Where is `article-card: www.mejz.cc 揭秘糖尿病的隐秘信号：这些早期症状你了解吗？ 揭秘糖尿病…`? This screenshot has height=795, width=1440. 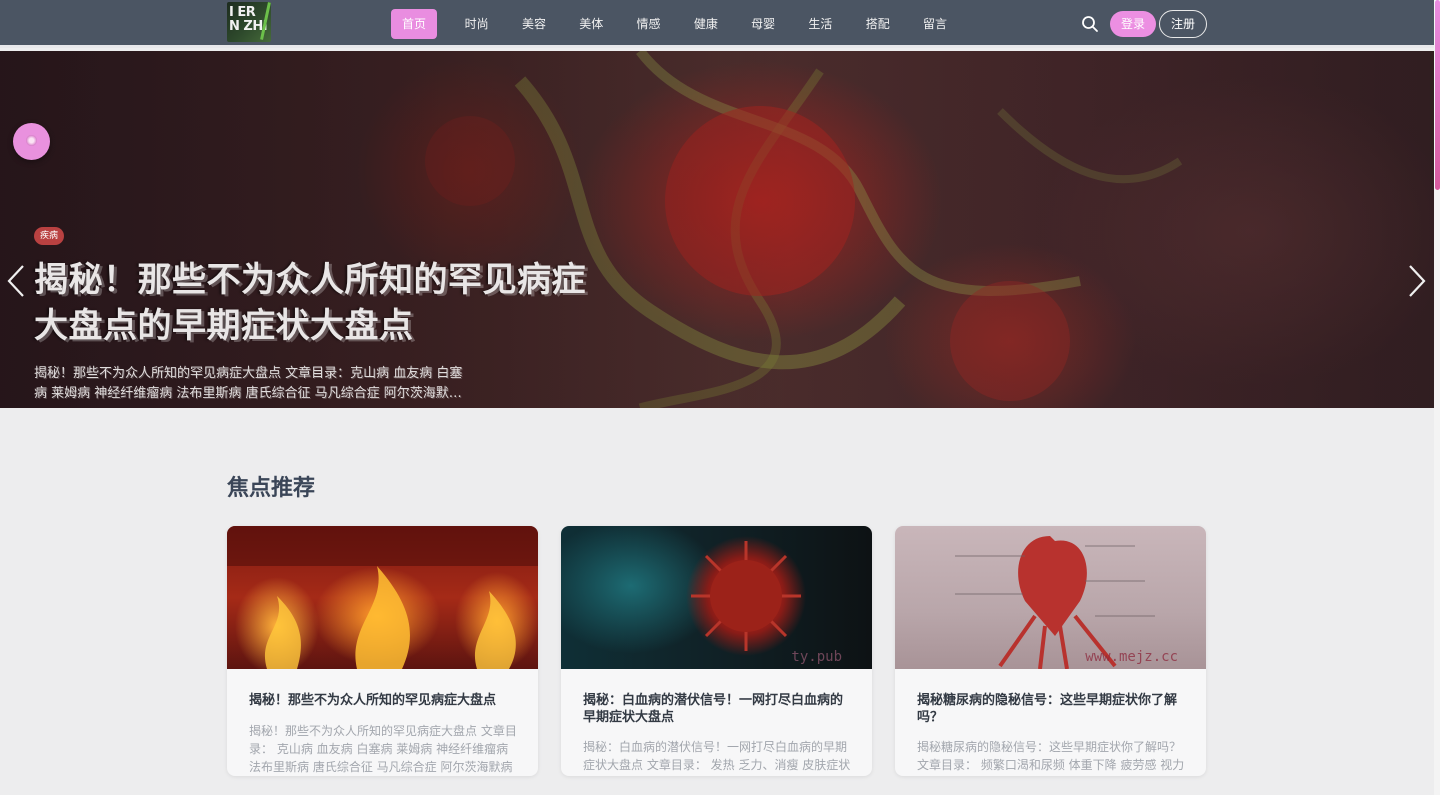
article-card: www.mejz.cc 揭秘糖尿病的隐秘信号：这些早期症状你了解吗？ 揭秘糖尿病… is located at coordinates (1050, 651).